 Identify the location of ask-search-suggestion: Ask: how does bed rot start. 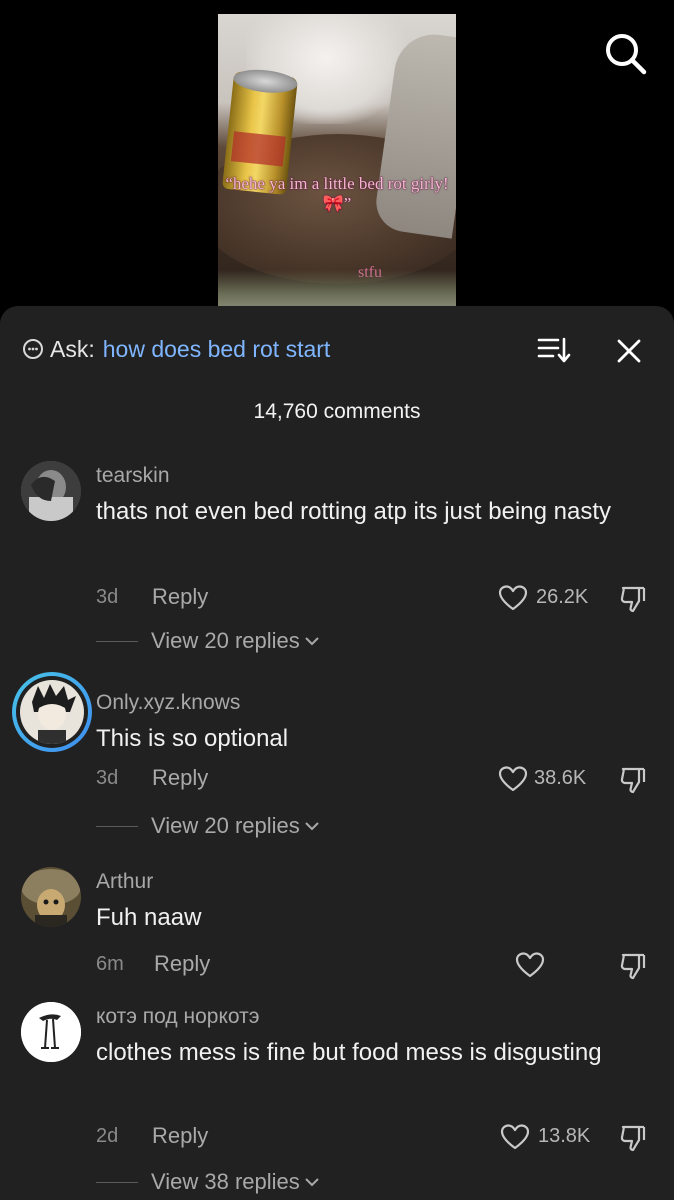
(176, 349).